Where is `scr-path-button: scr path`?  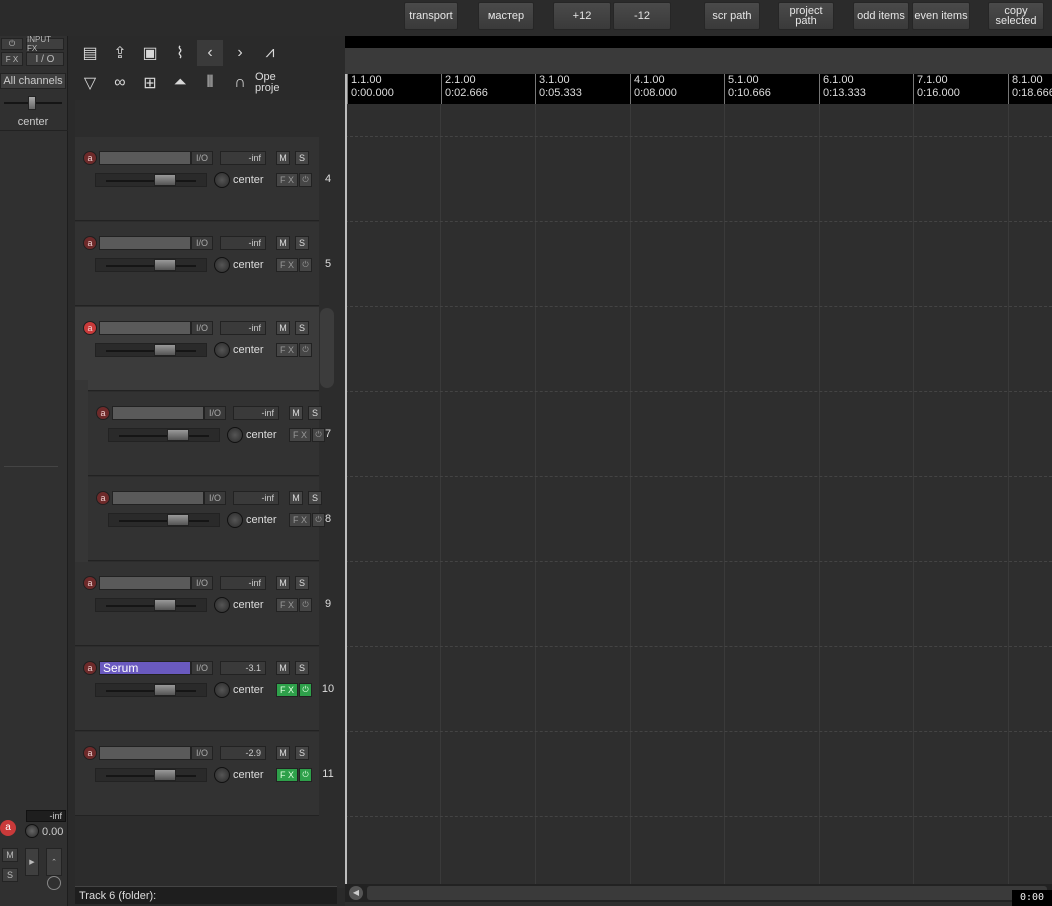 scr-path-button: scr path is located at coordinates (732, 16).